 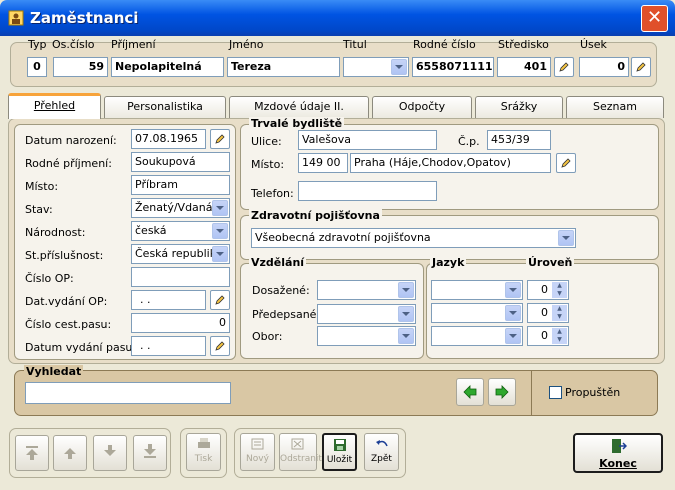 I want to click on stav-label: Stav:, so click(x=39, y=209).